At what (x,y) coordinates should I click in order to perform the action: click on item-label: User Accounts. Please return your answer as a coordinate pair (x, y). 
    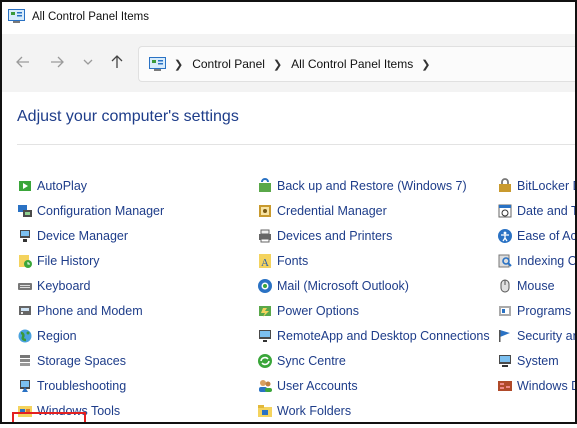
    Looking at the image, I should click on (317, 386).